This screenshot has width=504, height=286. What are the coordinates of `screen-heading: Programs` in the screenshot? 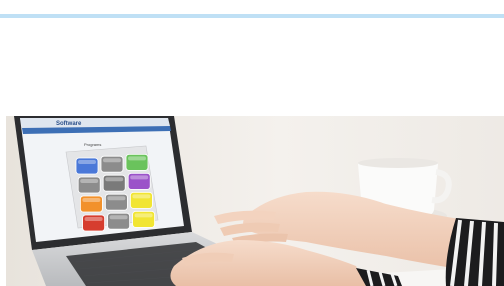 It's located at (92, 144).